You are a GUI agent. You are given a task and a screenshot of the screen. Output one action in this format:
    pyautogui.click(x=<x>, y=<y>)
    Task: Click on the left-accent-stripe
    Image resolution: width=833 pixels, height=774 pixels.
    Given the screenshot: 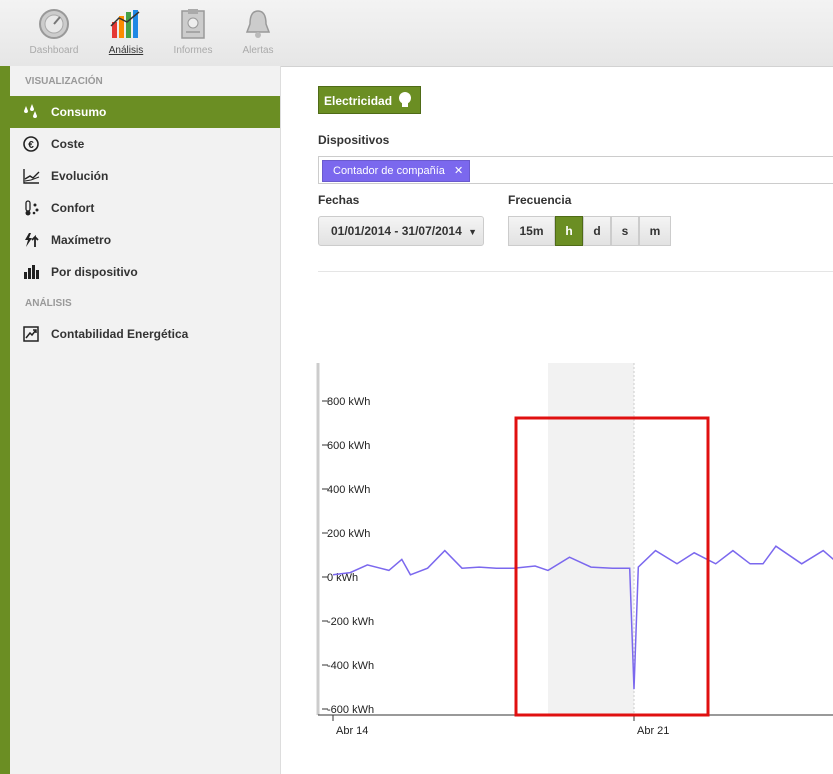 What is the action you would take?
    pyautogui.click(x=5, y=420)
    